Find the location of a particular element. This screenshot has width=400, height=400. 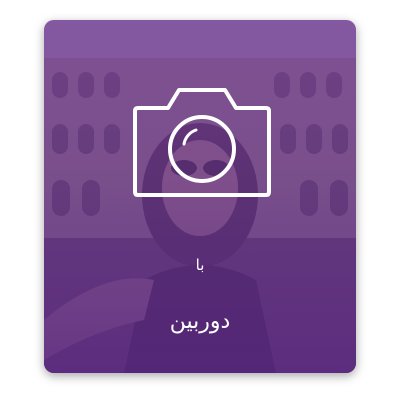

card-subtitle: با is located at coordinates (200, 265).